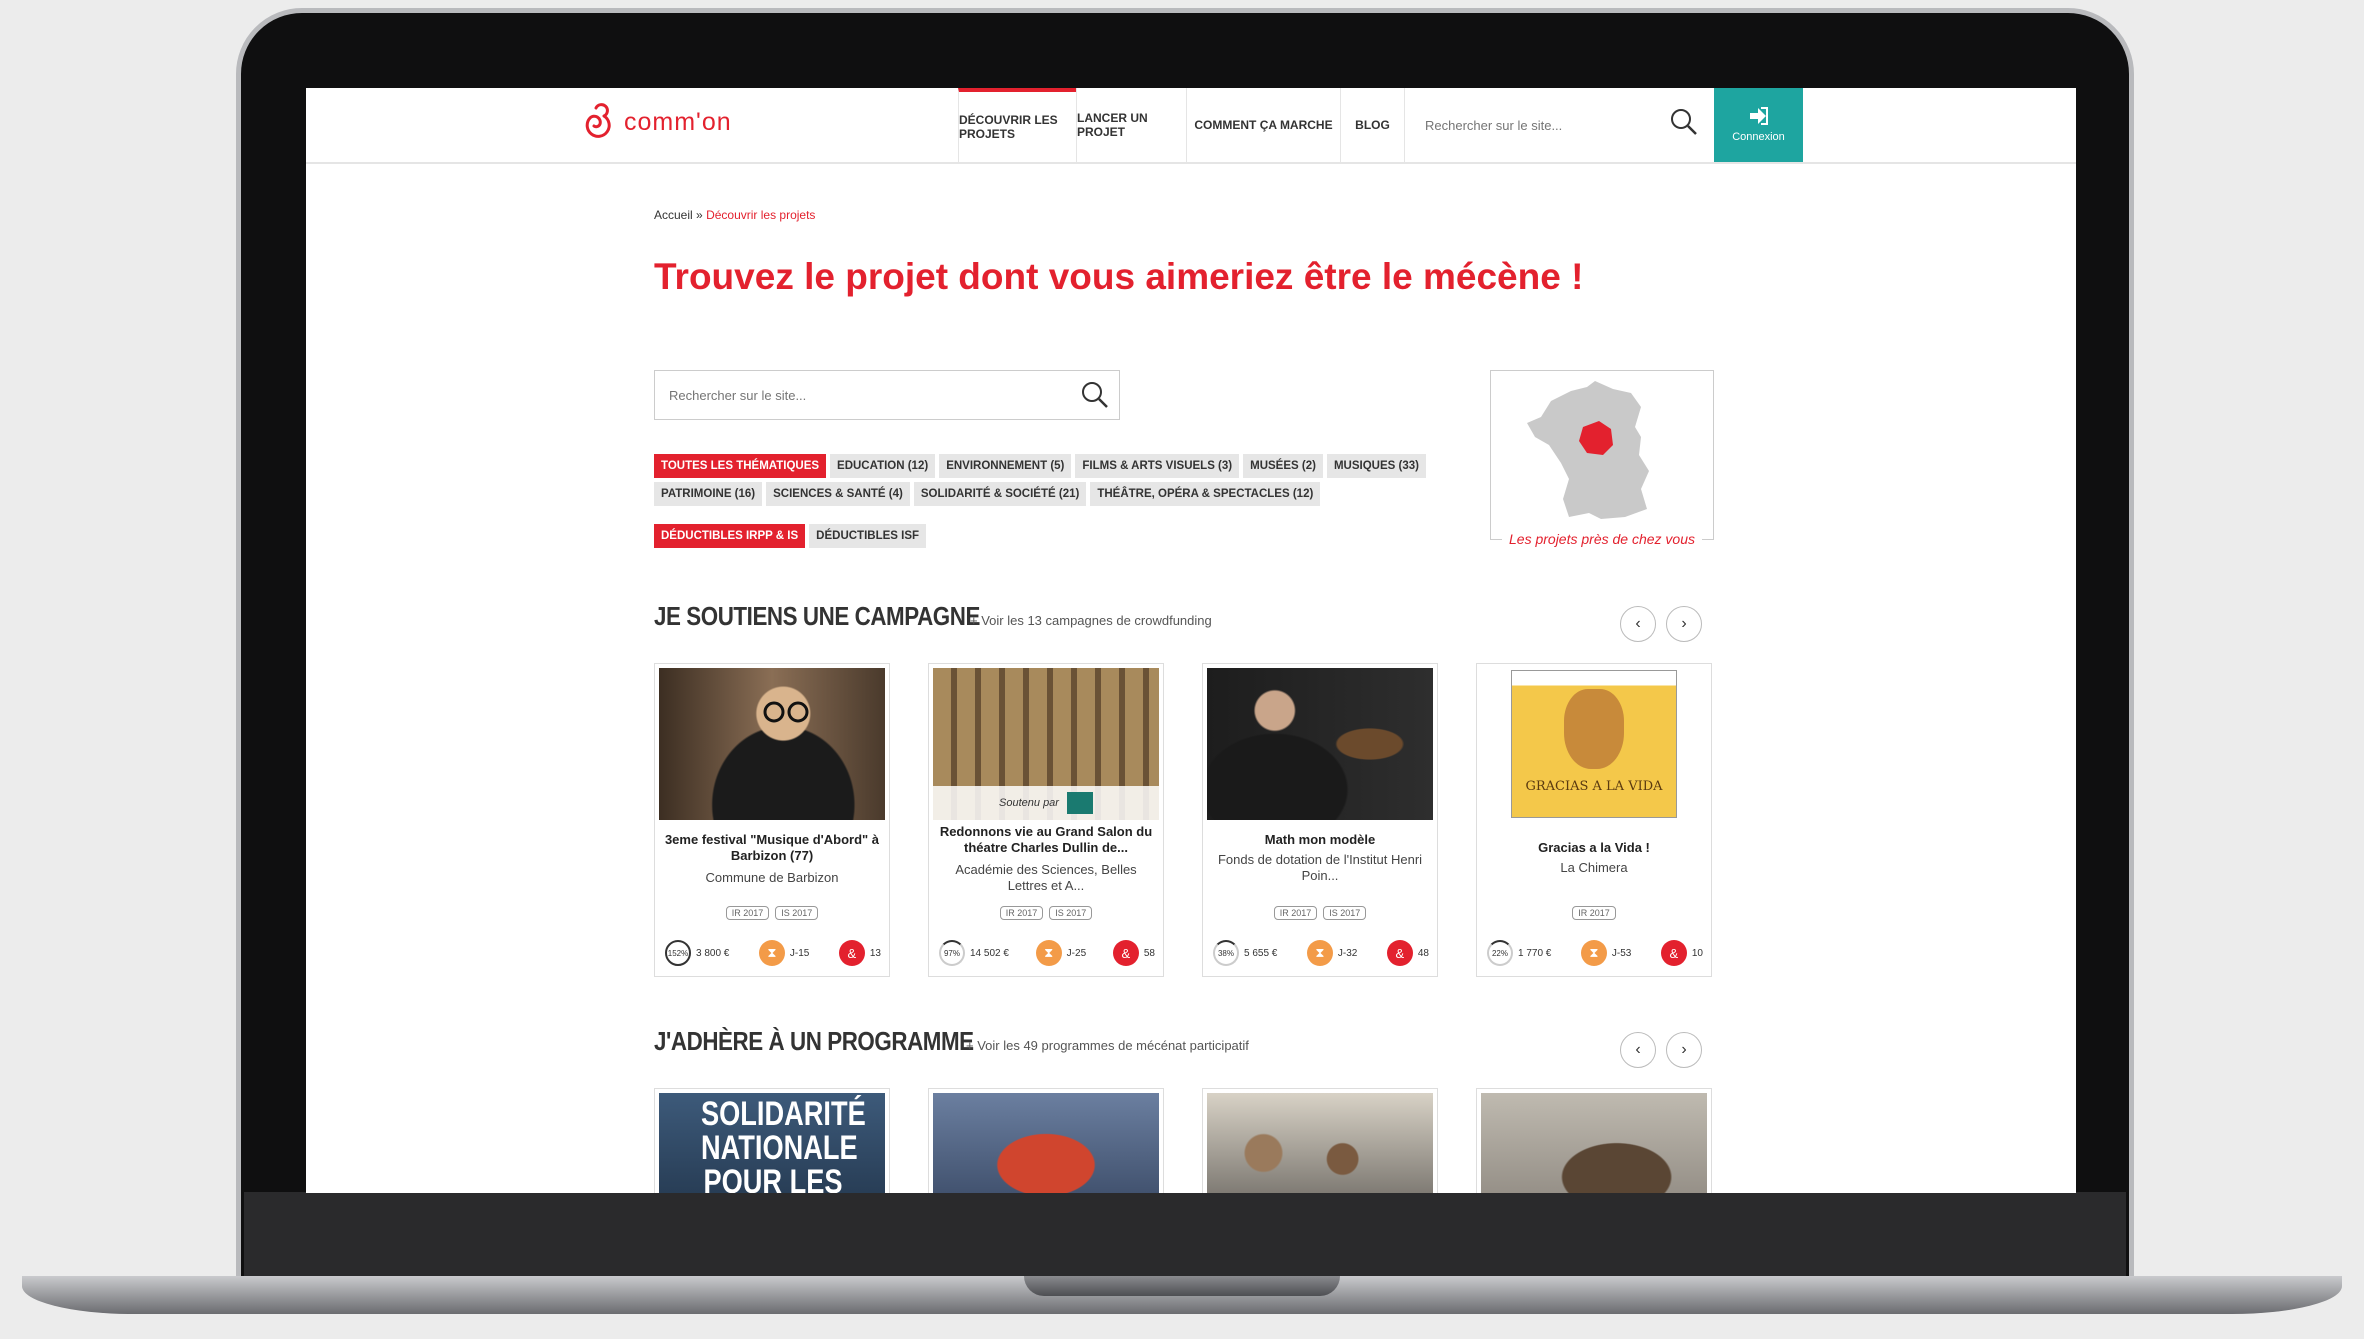 The height and width of the screenshot is (1339, 2364). I want to click on france-map-icon, so click(1588, 450).